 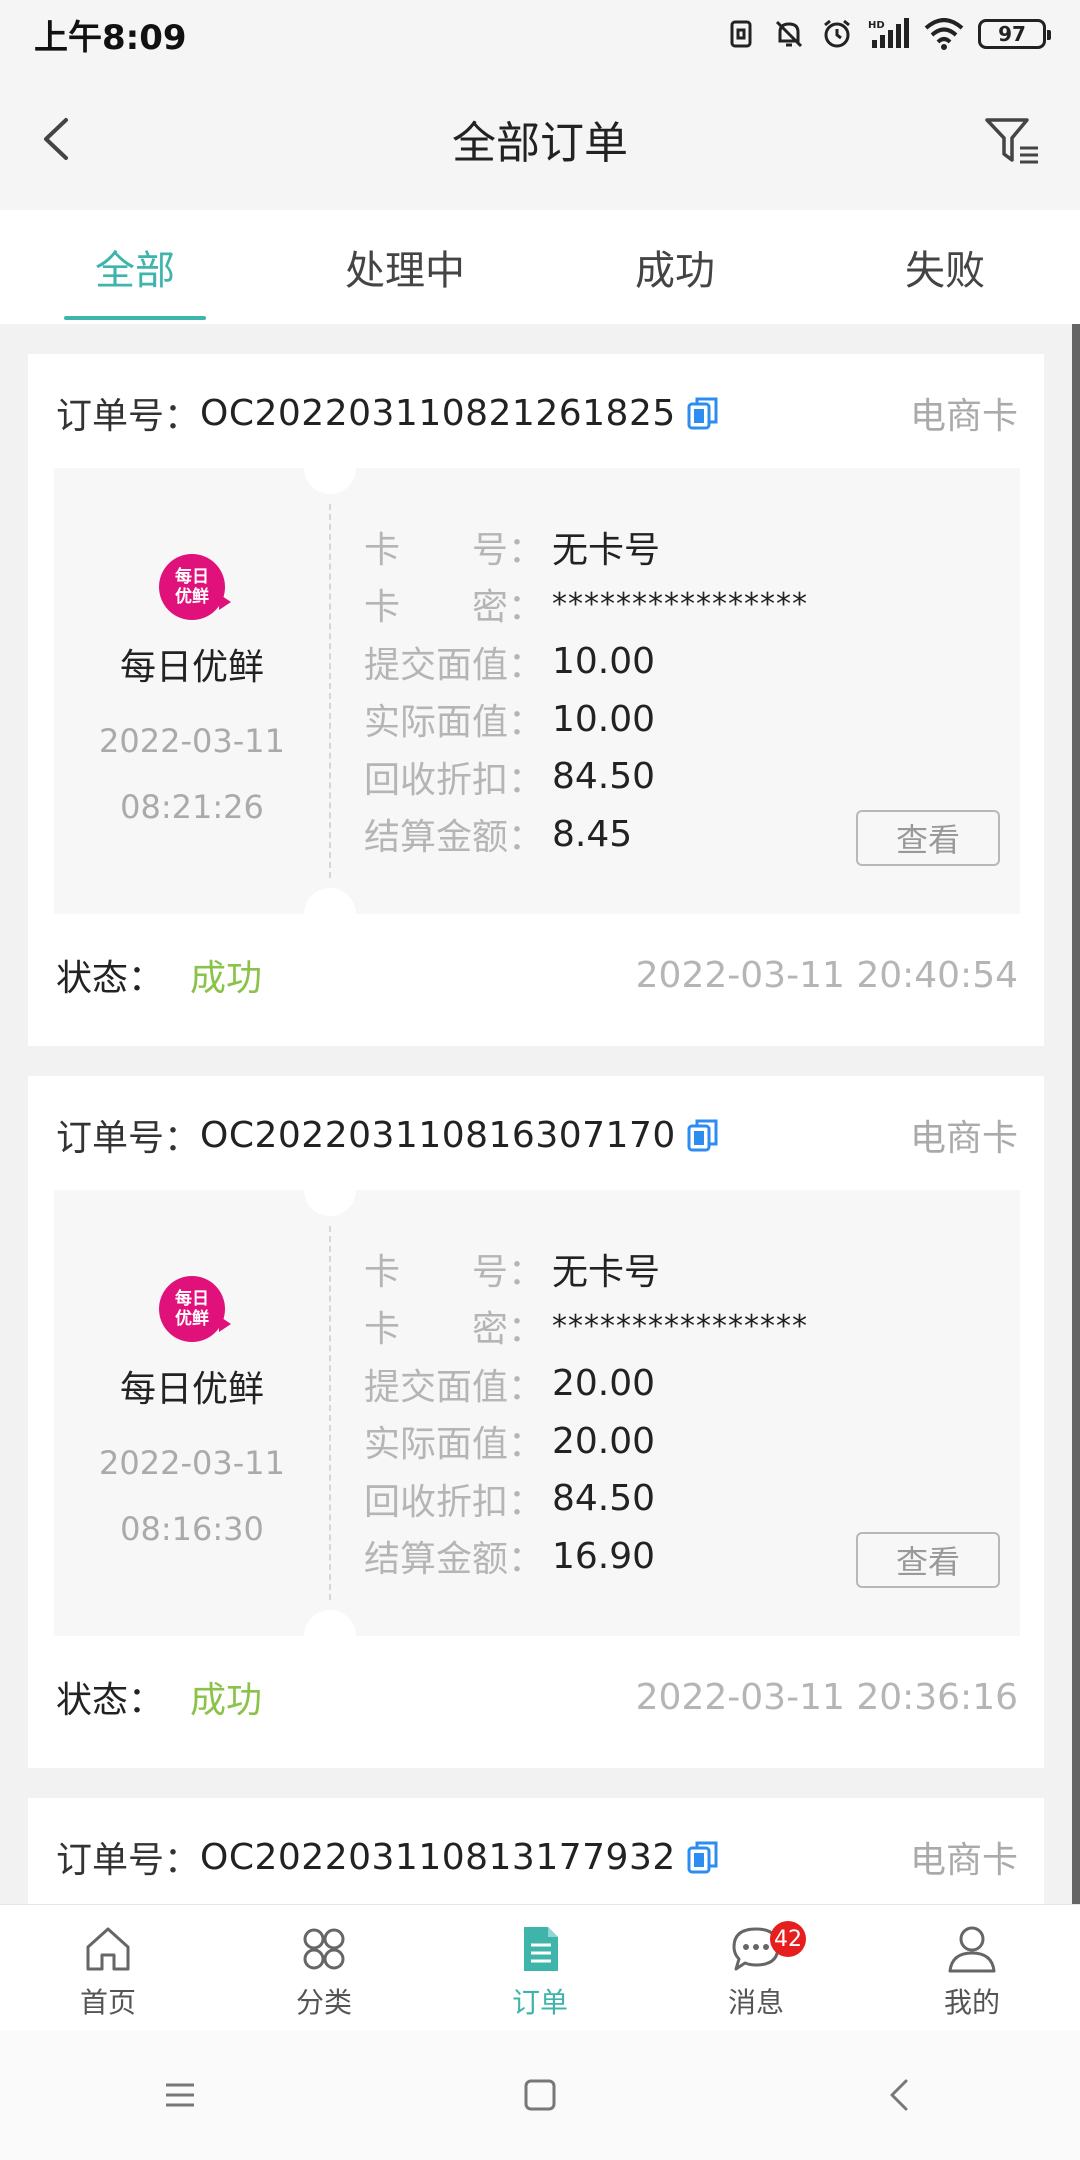 What do you see at coordinates (604, 1384) in the screenshot?
I see `submit-value: 20.00` at bounding box center [604, 1384].